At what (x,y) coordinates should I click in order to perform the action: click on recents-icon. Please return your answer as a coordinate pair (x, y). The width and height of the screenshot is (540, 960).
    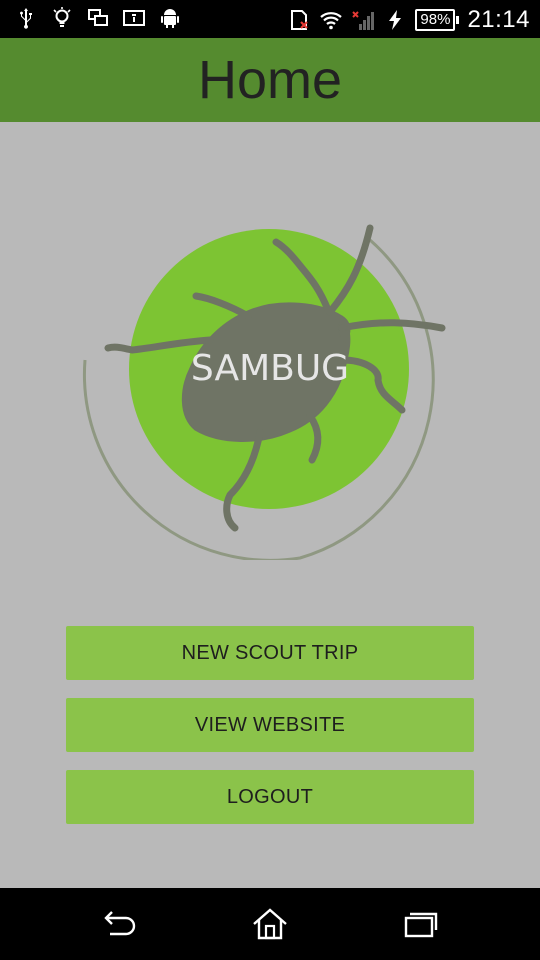
    Looking at the image, I should click on (421, 925).